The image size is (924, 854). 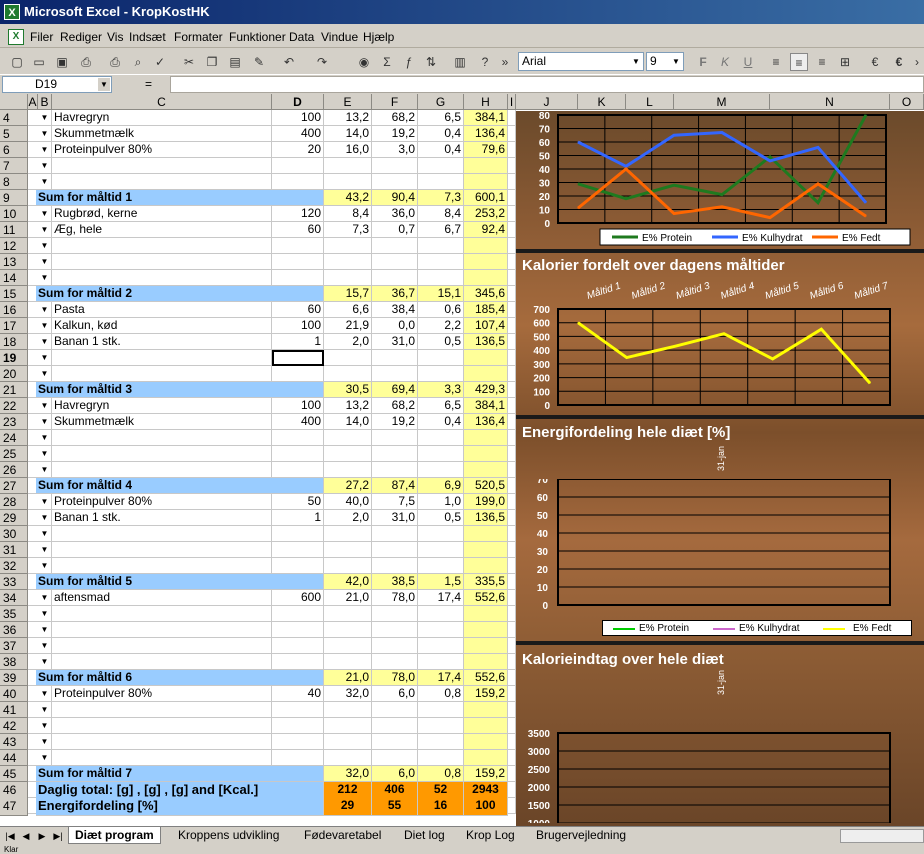 I want to click on menu-vis: Vis, so click(x=115, y=37).